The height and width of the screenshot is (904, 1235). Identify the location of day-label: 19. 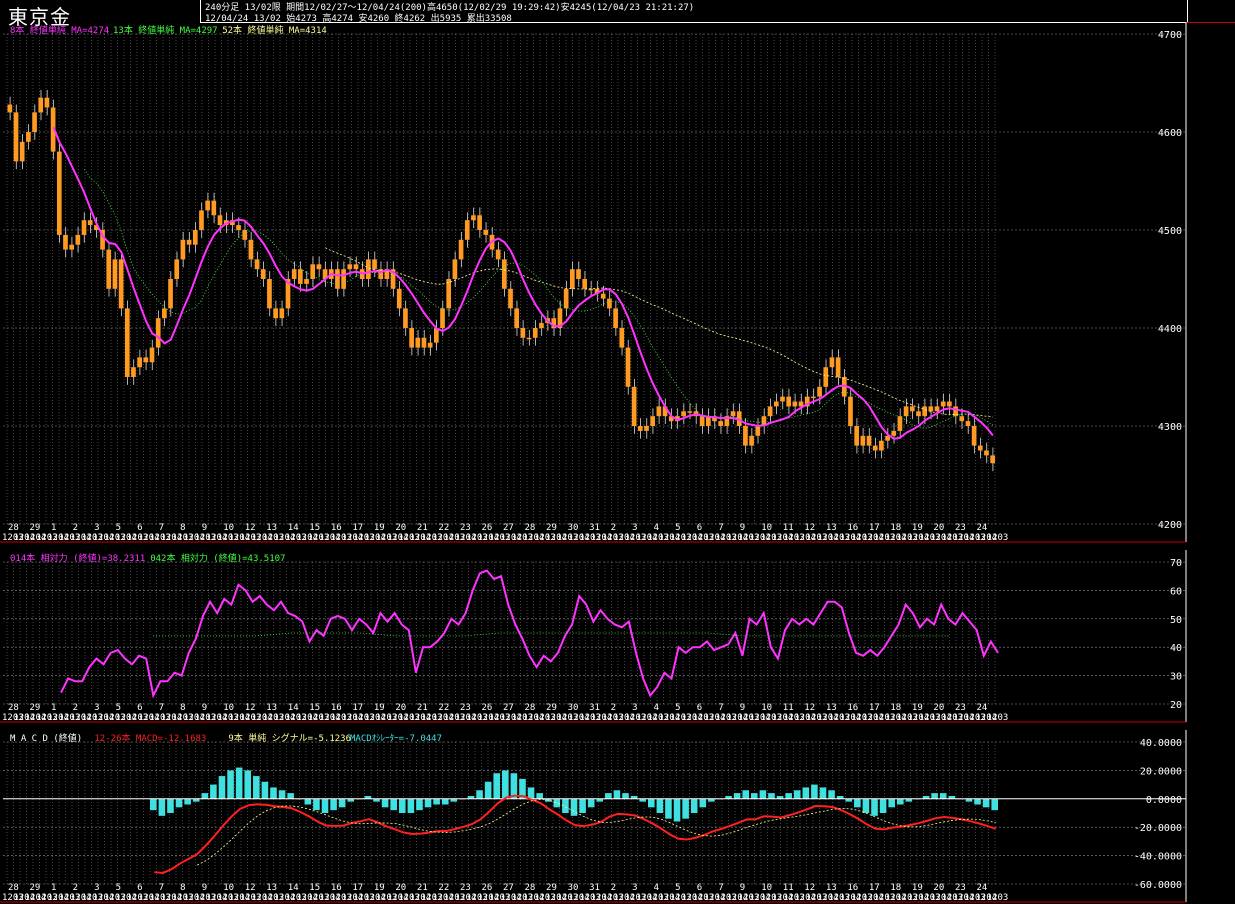
(379, 888).